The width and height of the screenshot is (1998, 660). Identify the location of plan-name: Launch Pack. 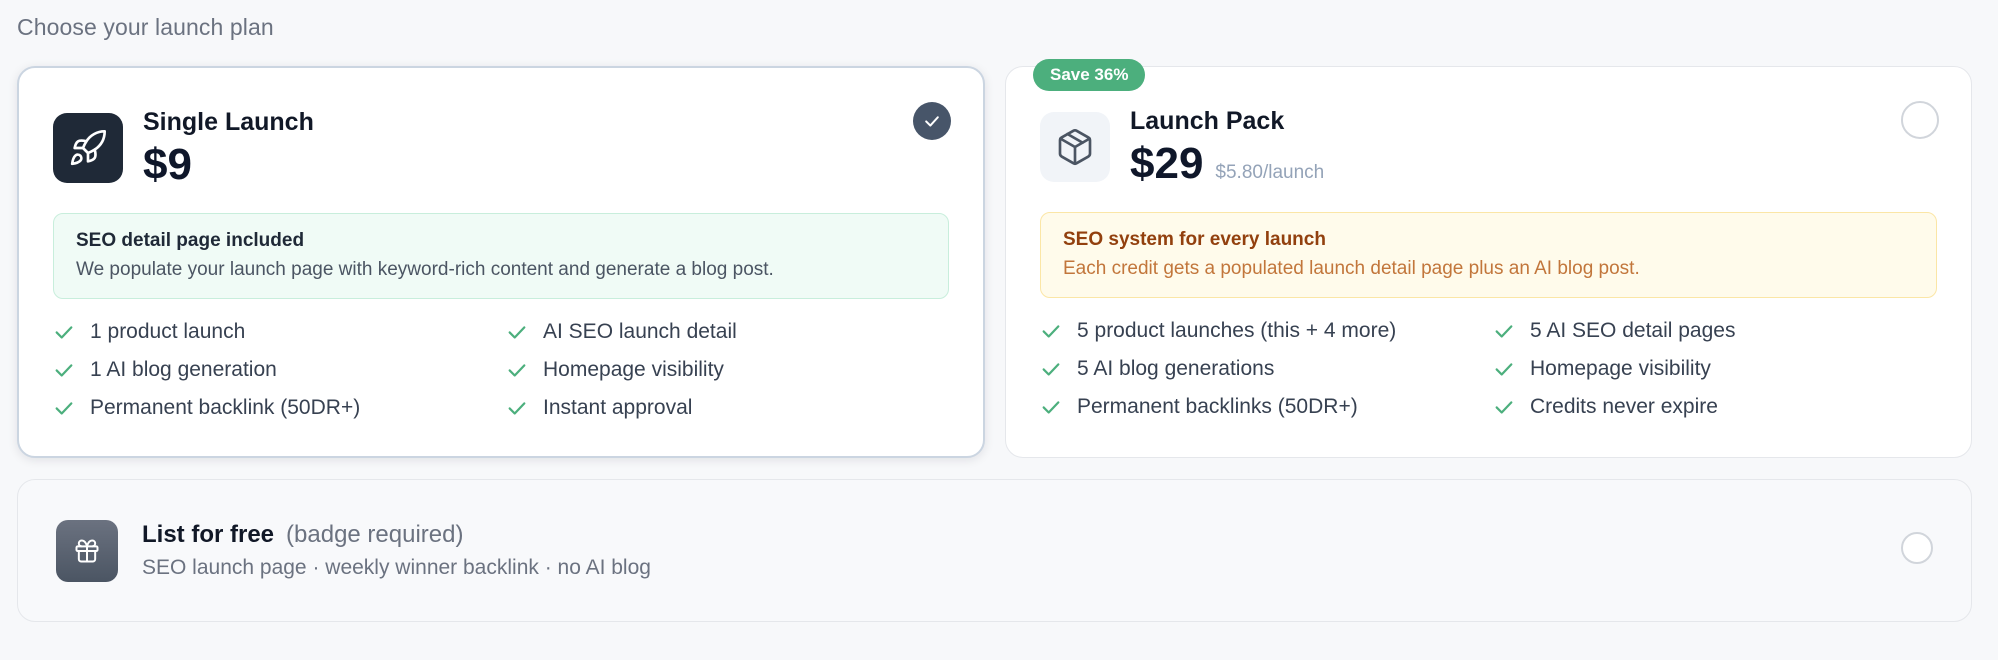
(1207, 121).